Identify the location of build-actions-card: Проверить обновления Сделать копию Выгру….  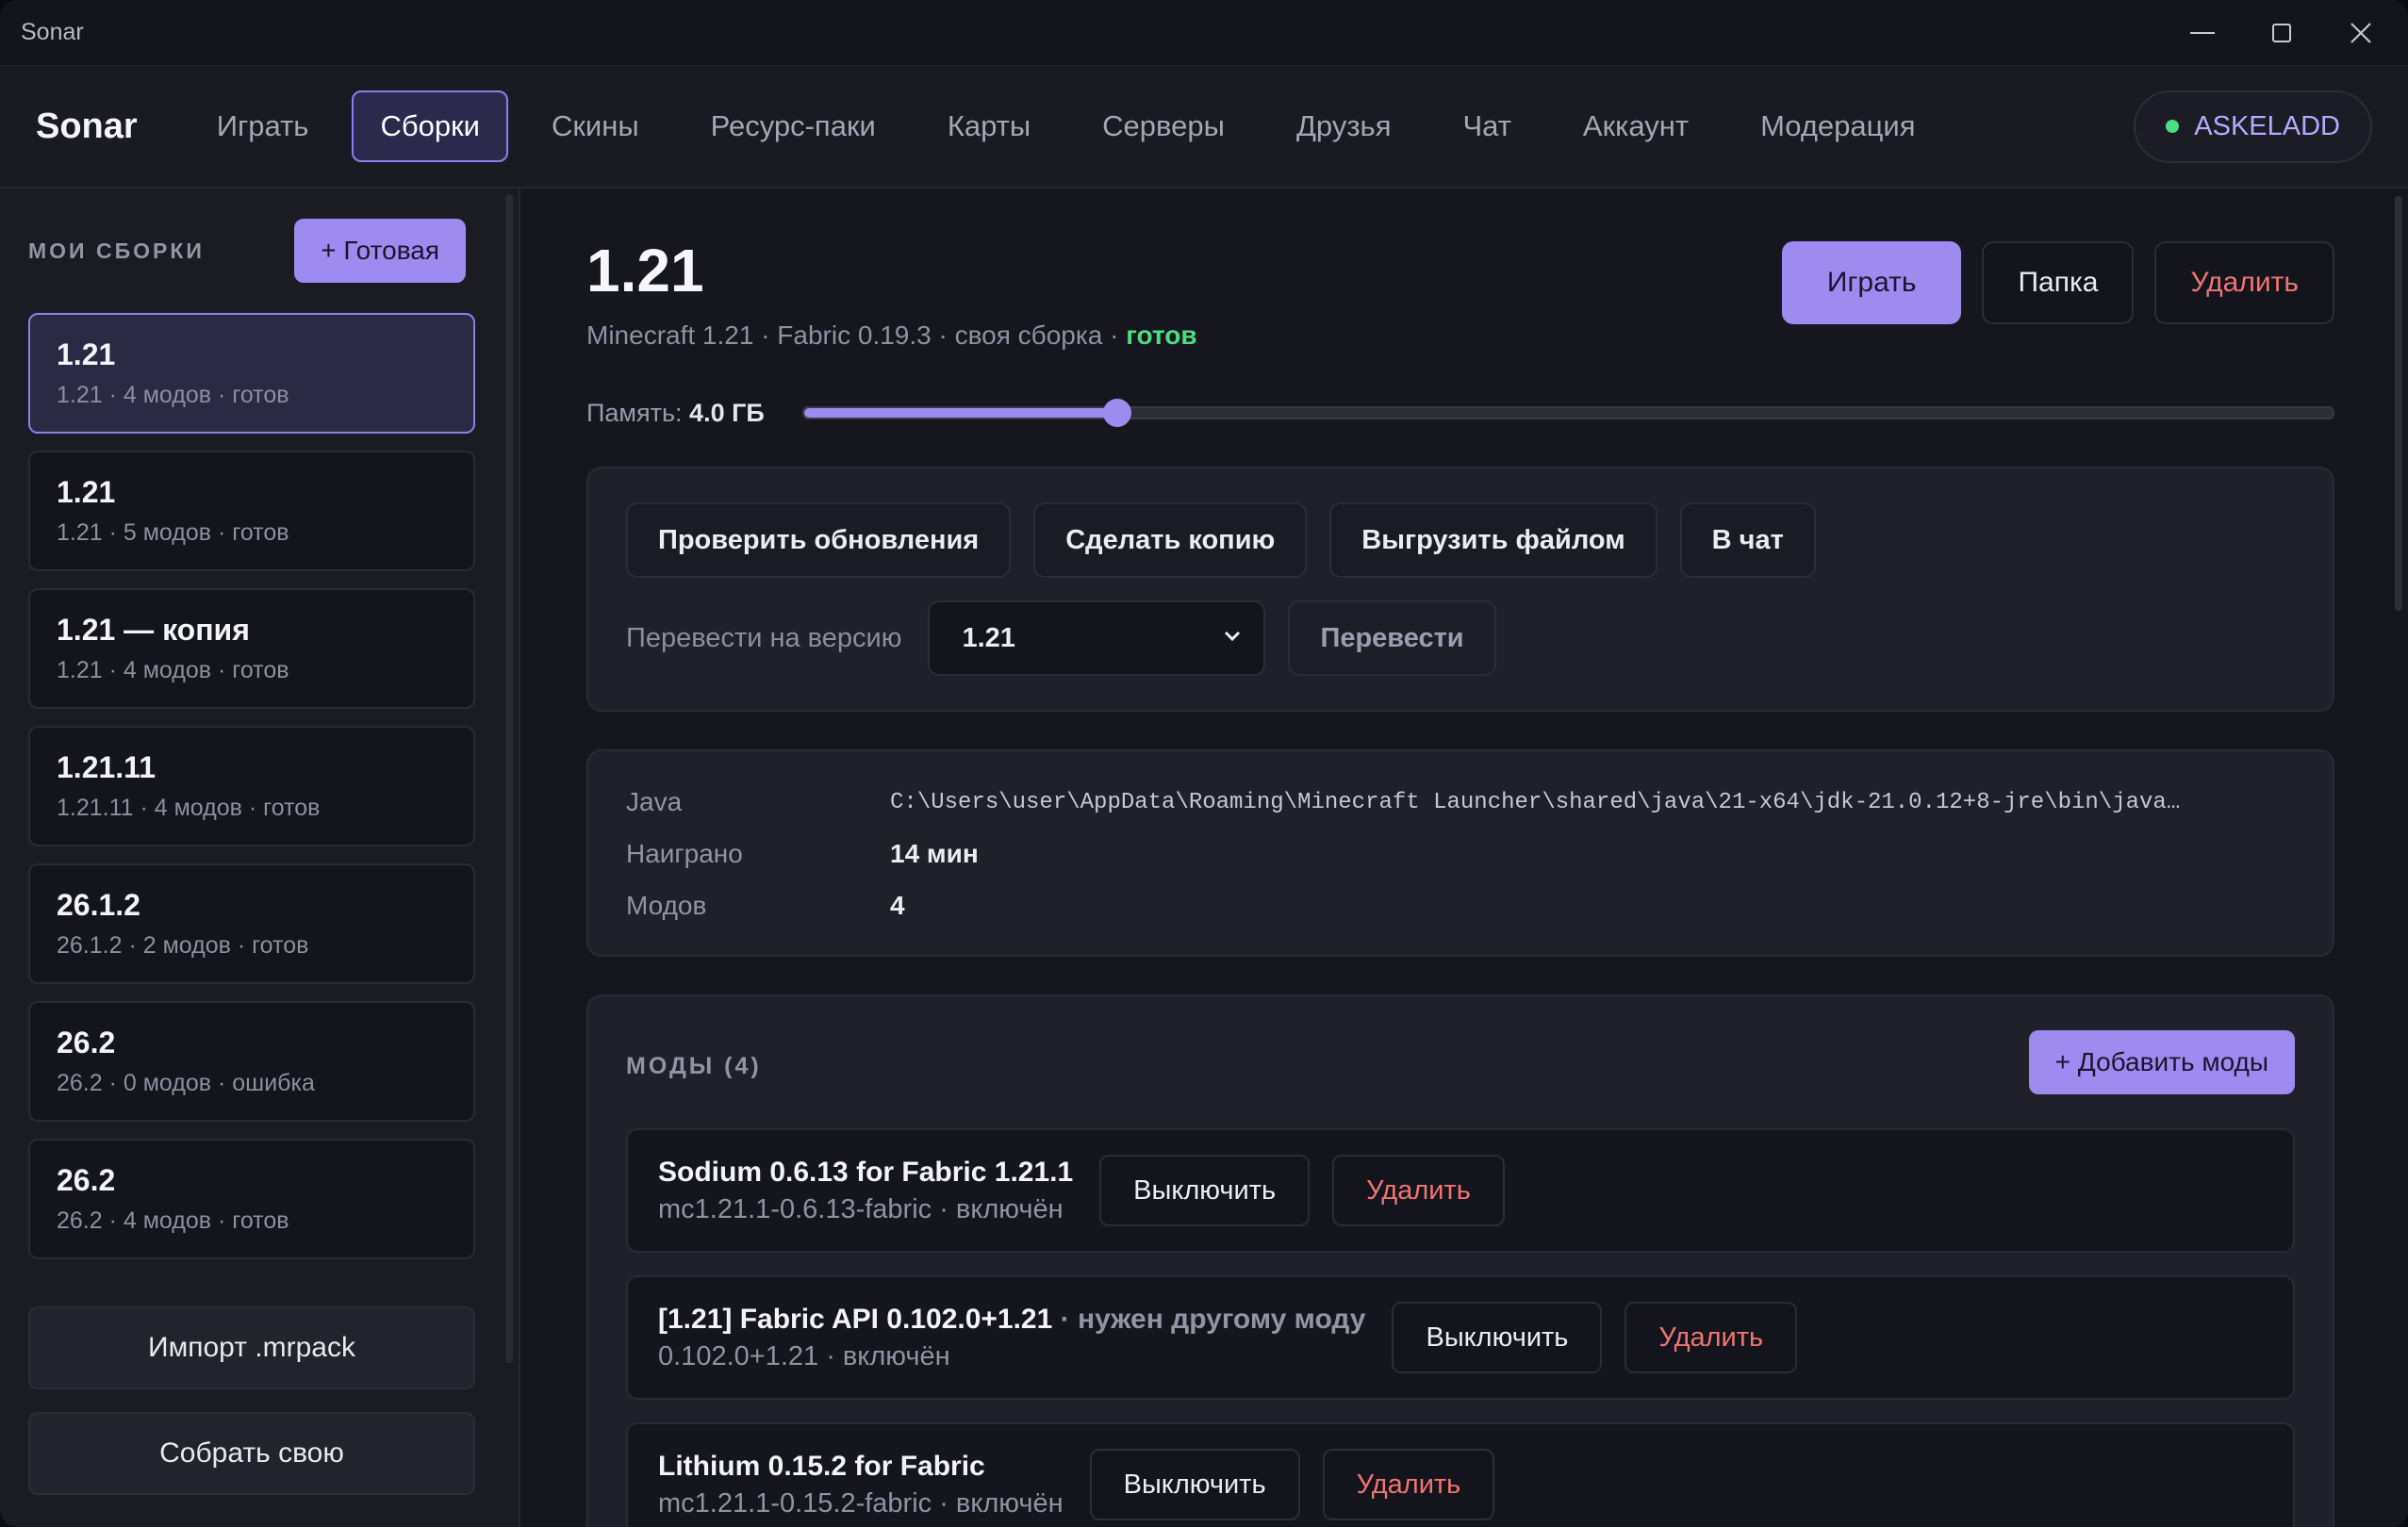
(1460, 589).